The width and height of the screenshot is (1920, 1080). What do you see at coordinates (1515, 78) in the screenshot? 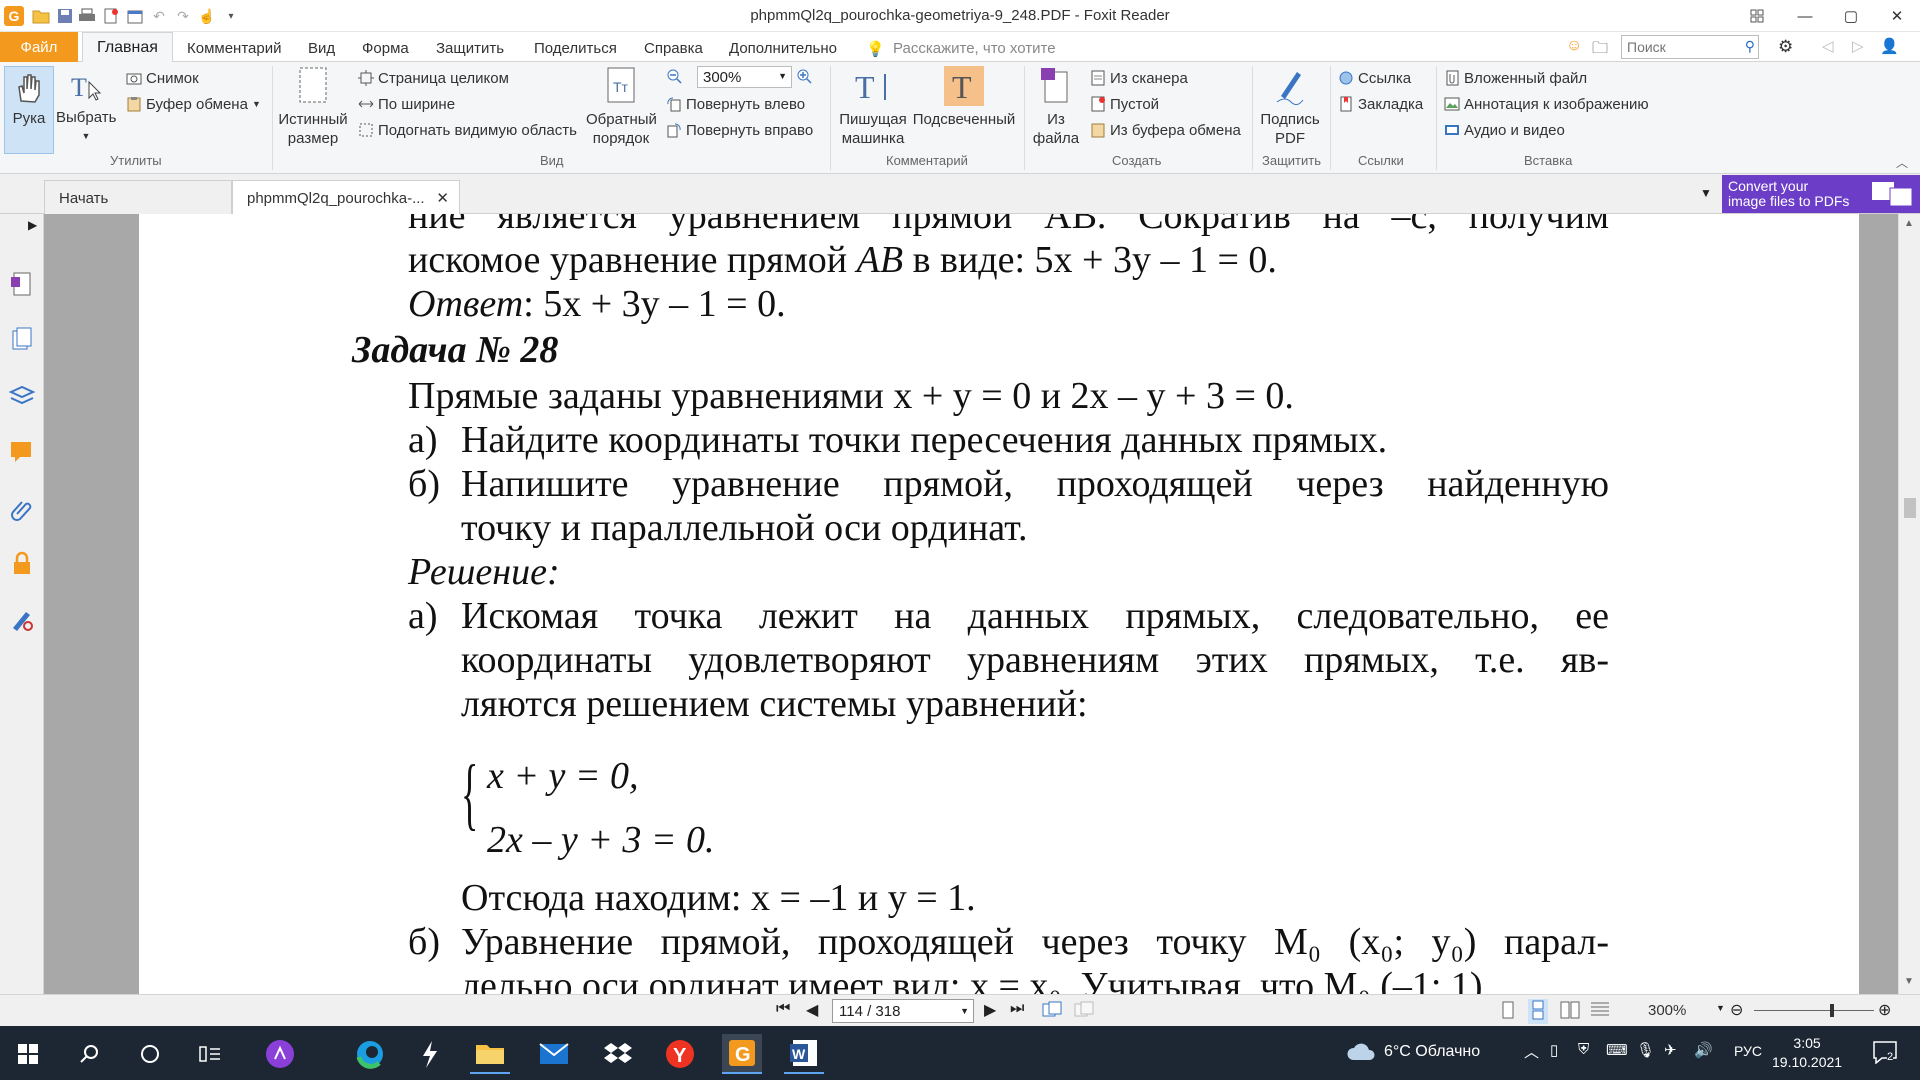
I see `attach-file-button: Вложенный файл` at bounding box center [1515, 78].